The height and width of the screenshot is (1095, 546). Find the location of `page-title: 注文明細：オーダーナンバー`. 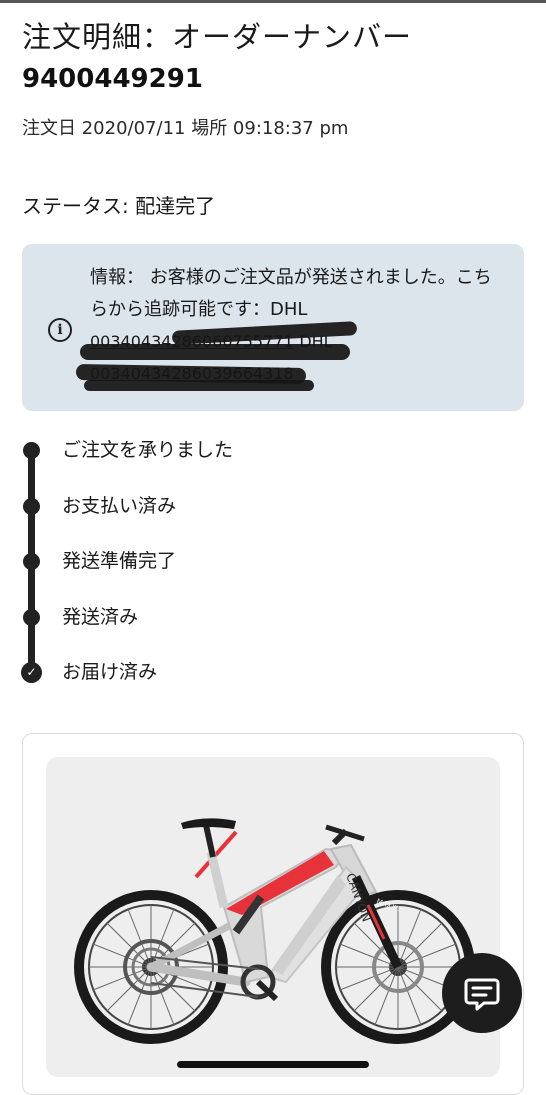

page-title: 注文明細：オーダーナンバー is located at coordinates (217, 37).